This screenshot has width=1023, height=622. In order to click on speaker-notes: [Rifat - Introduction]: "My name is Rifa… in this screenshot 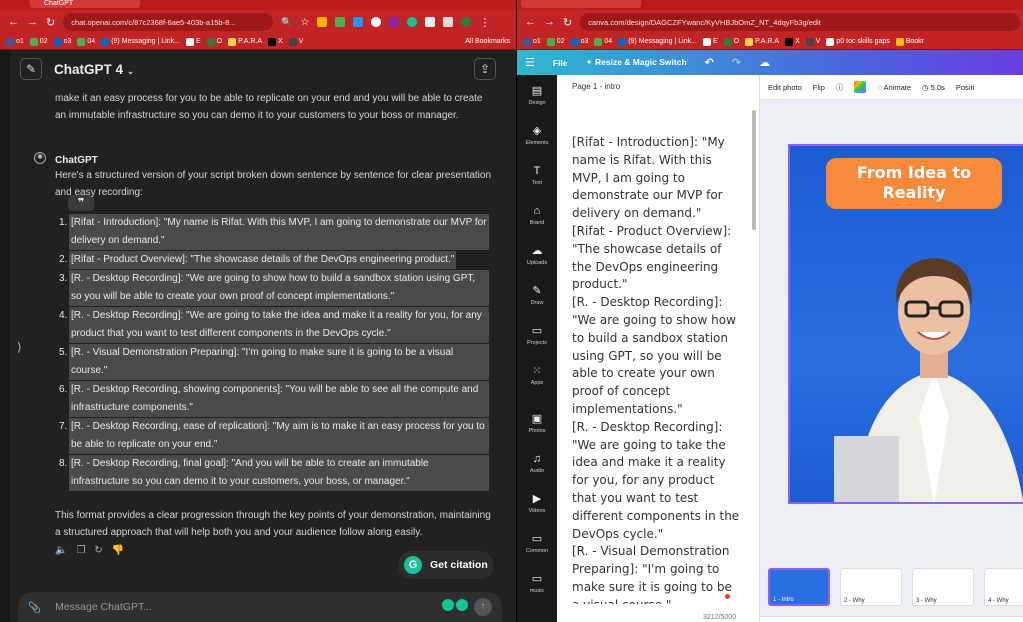, I will do `click(657, 369)`.